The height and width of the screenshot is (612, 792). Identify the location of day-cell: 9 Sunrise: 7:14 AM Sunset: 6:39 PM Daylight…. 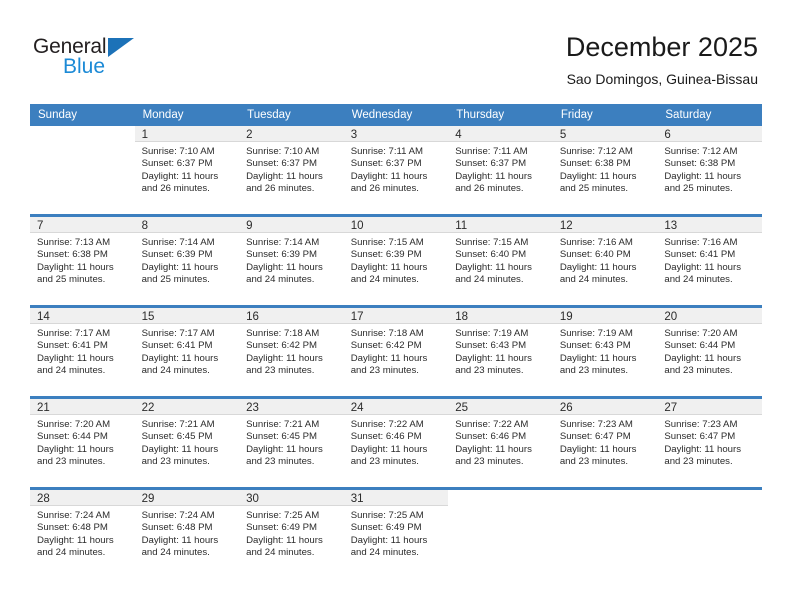
(291, 261).